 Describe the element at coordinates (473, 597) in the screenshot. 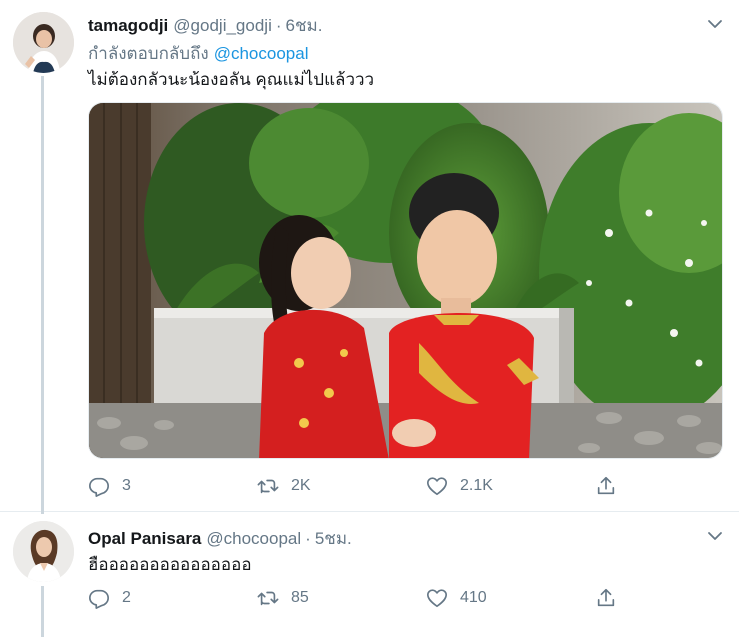

I see `like-count: 410` at that location.